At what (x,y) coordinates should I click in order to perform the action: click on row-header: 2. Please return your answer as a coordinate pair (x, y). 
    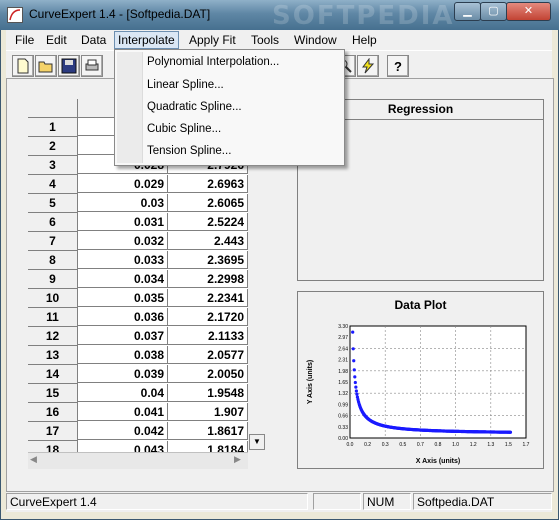
    Looking at the image, I should click on (53, 146).